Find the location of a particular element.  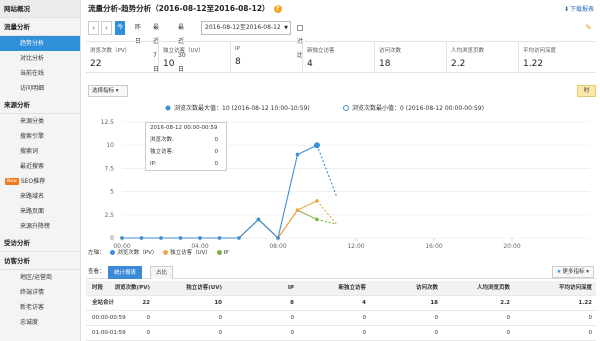

metric-pages-per-visitor: 人均浏览页数 2.2 is located at coordinates (482, 58).